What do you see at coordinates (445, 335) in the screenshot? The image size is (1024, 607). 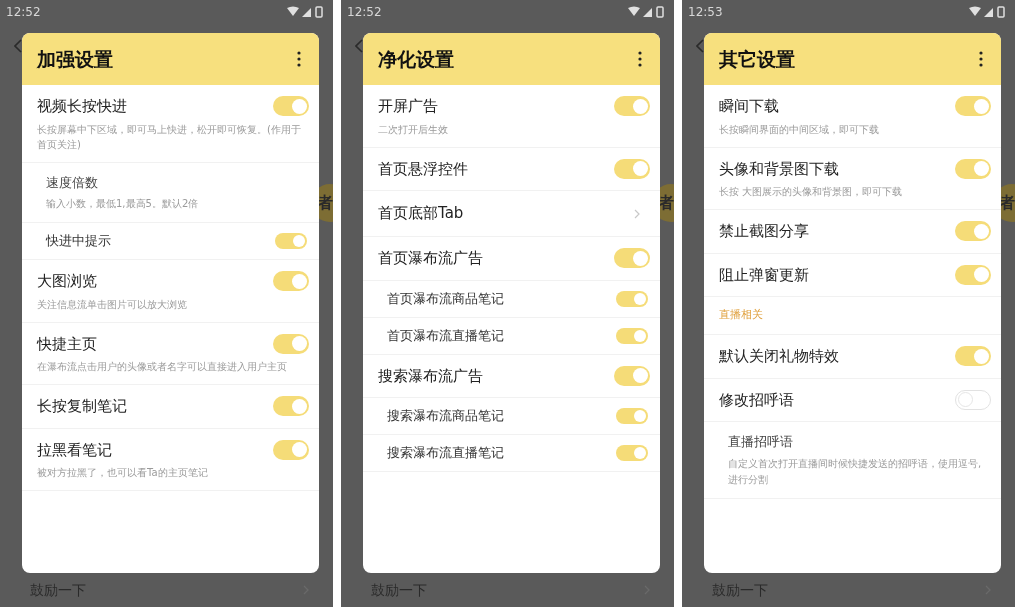 I see `setting-title: 首页瀑布流直播笔记` at bounding box center [445, 335].